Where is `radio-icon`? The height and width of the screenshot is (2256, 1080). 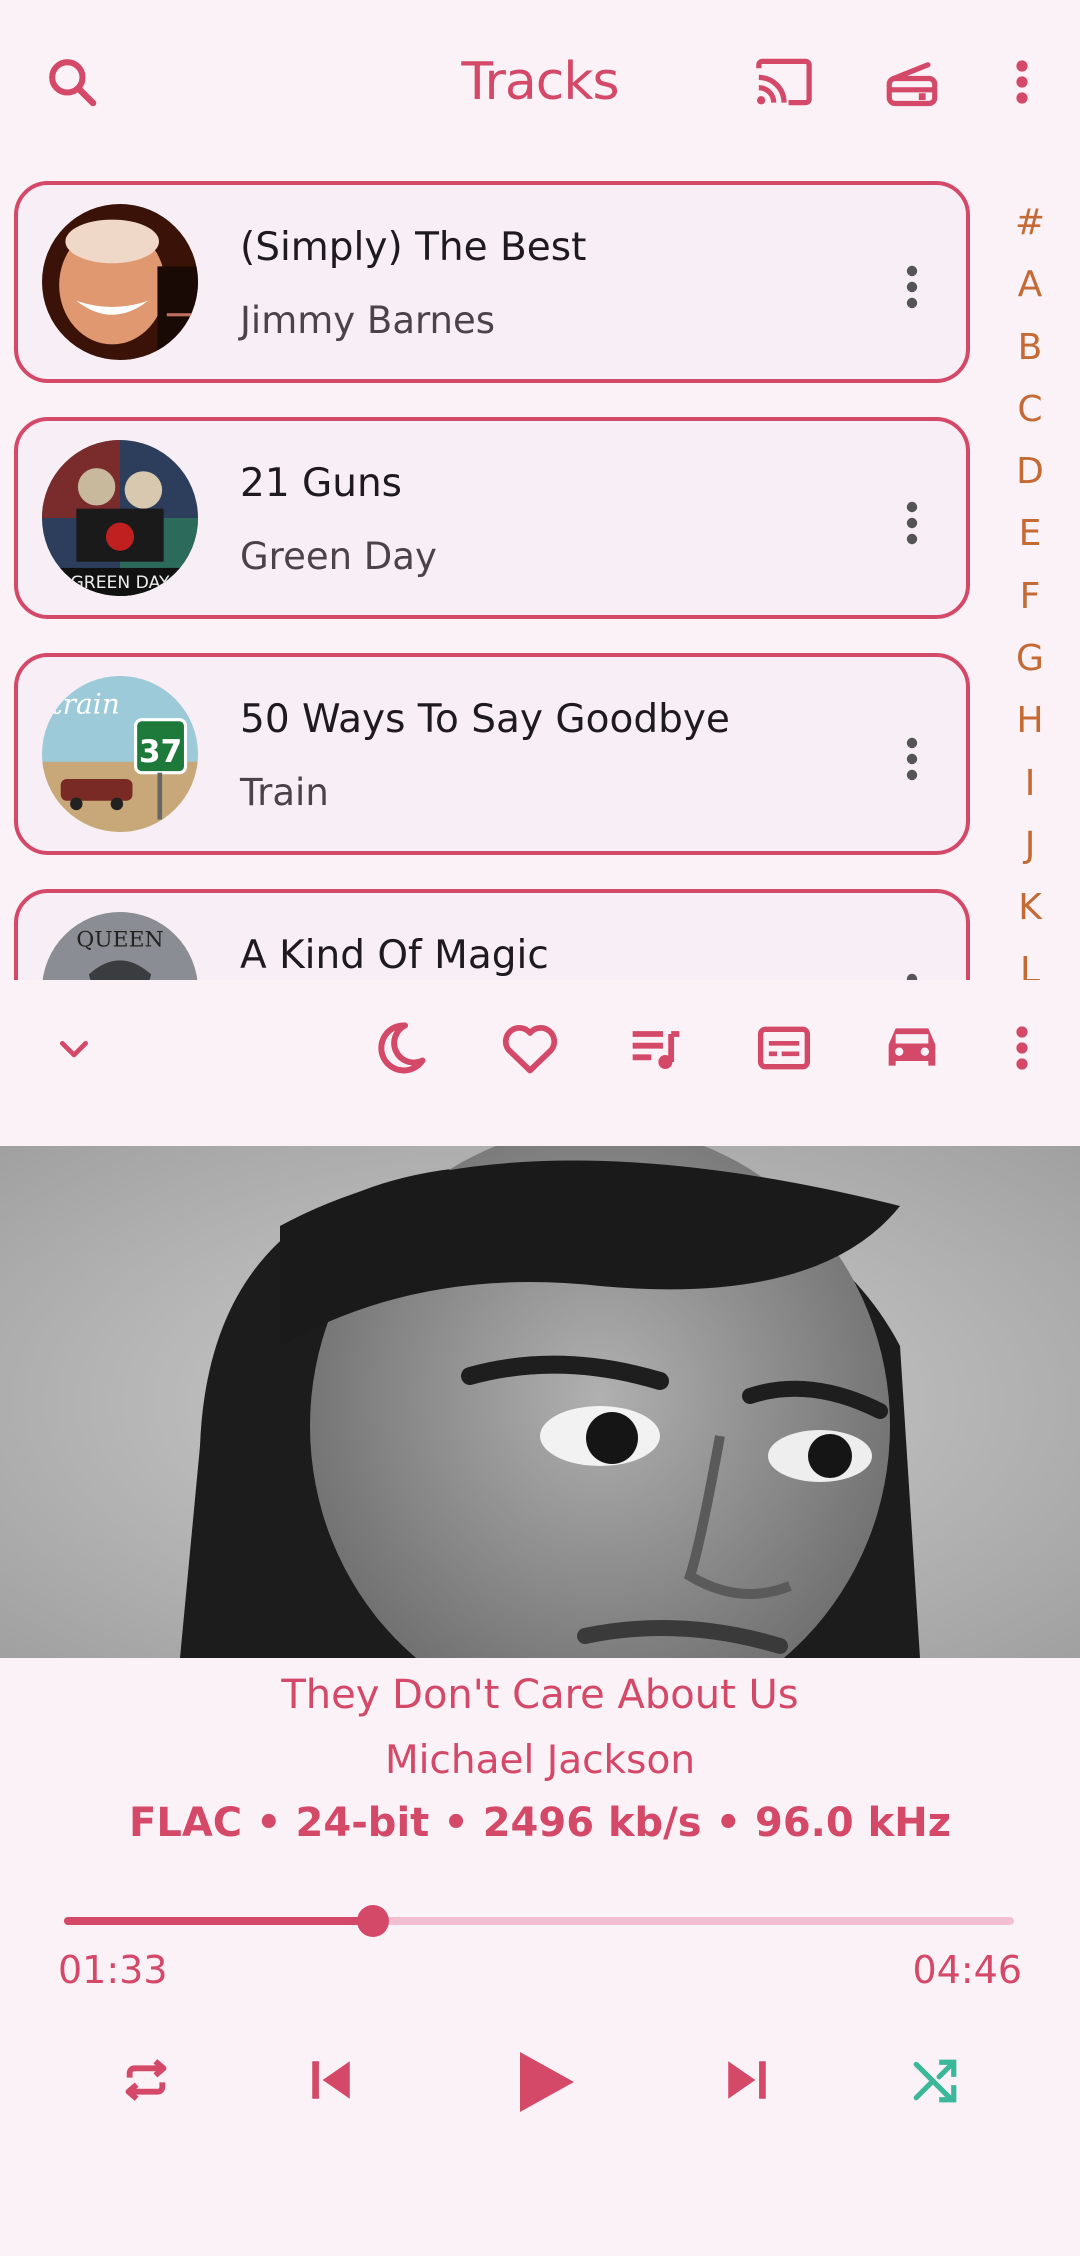
radio-icon is located at coordinates (912, 83).